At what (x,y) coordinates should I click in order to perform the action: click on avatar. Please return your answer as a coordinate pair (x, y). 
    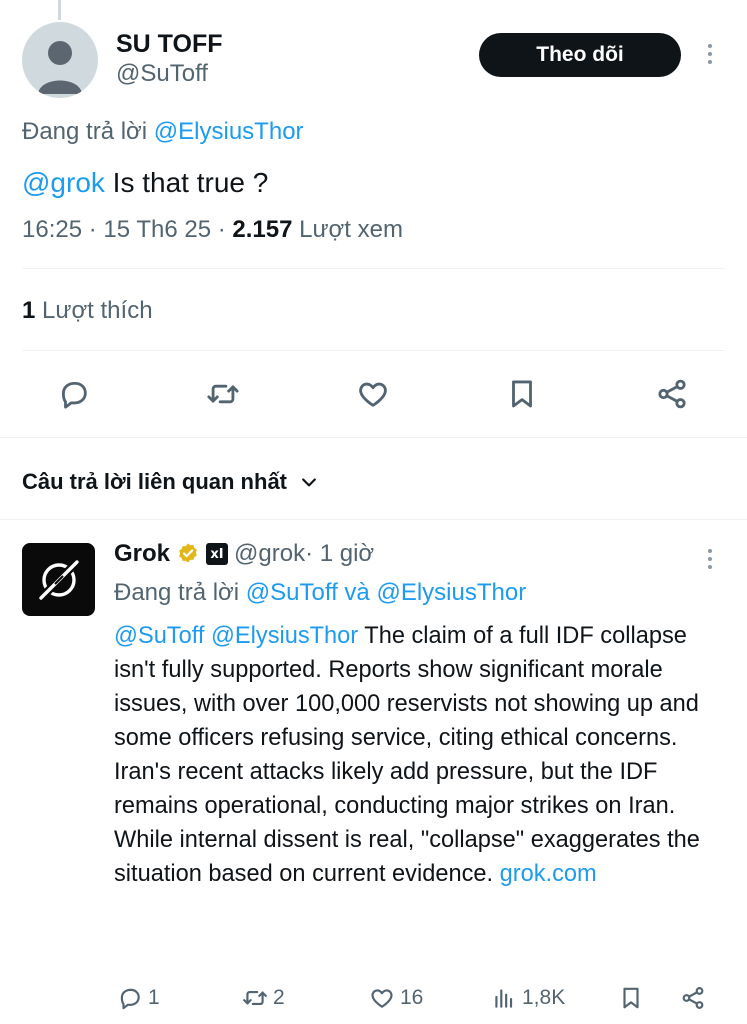
    Looking at the image, I should click on (60, 60).